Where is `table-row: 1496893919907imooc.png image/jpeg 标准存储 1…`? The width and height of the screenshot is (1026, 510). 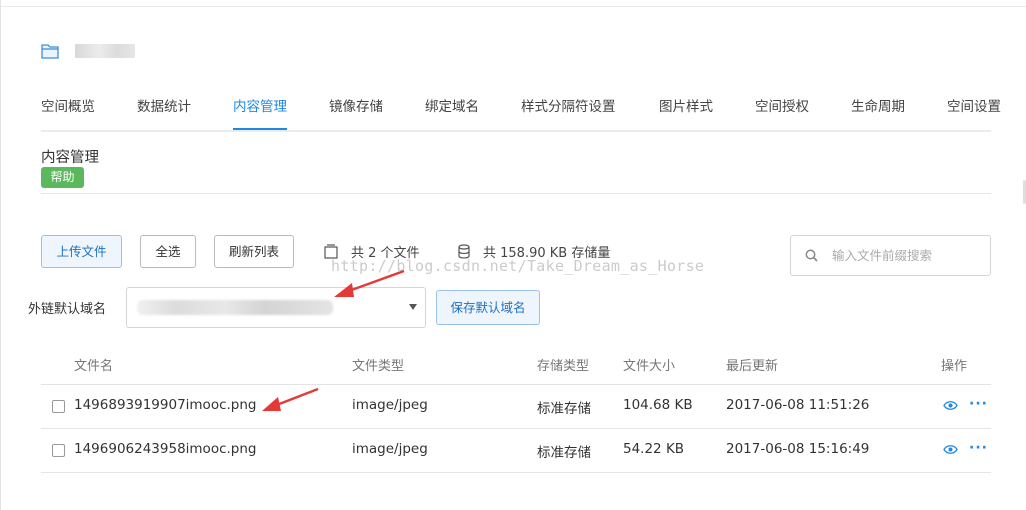 table-row: 1496893919907imooc.png image/jpeg 标准存储 1… is located at coordinates (516, 407).